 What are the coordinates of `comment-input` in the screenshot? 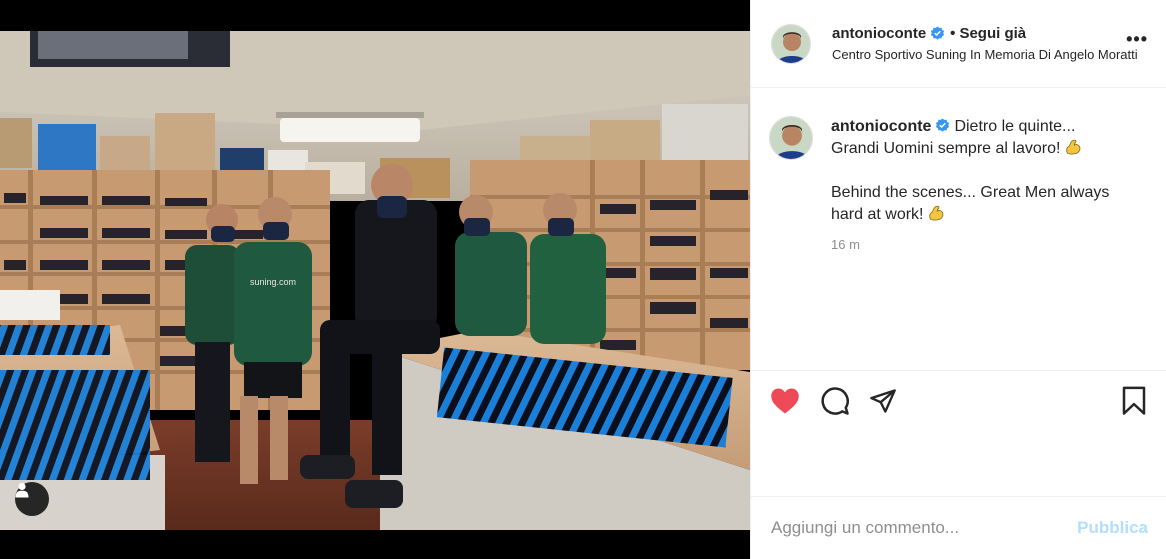 It's located at (924, 528).